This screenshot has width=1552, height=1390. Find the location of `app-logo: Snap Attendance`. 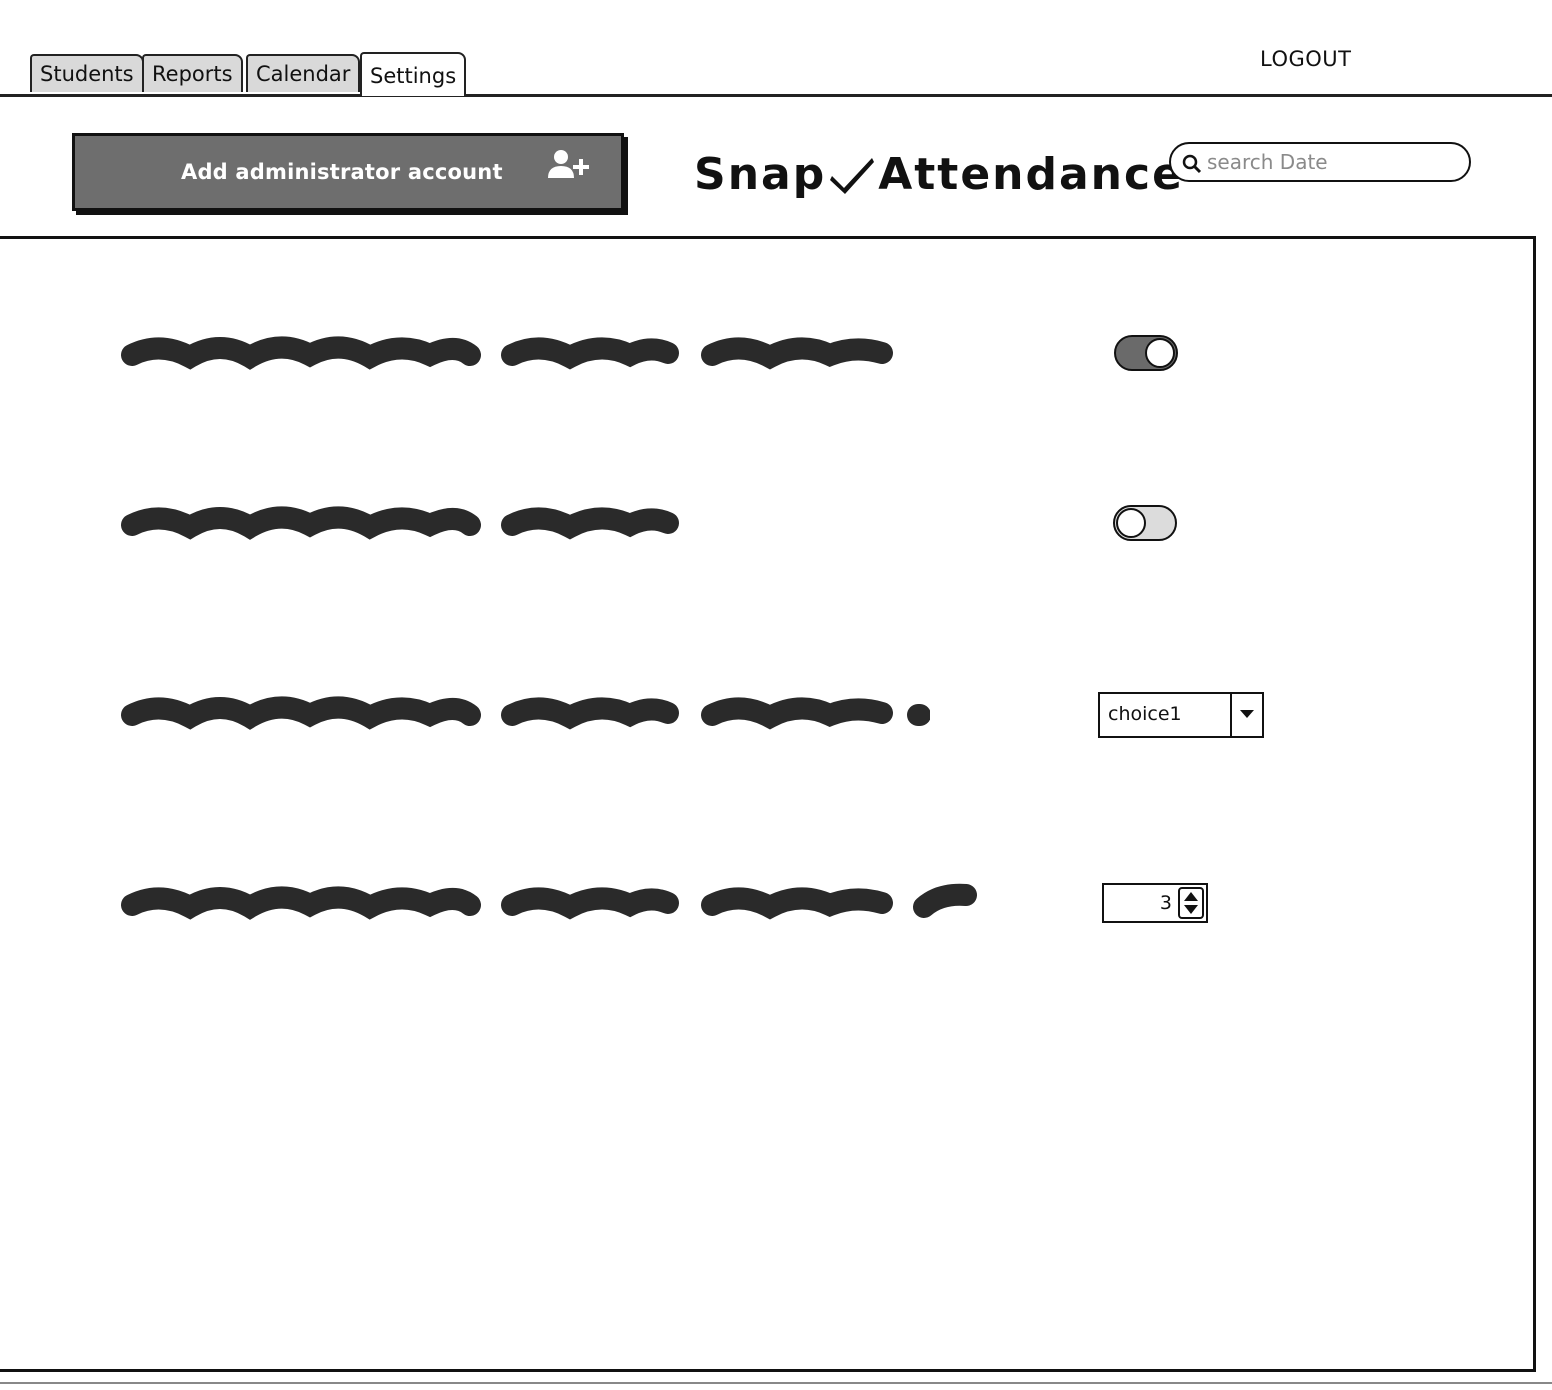

app-logo: Snap Attendance is located at coordinates (939, 174).